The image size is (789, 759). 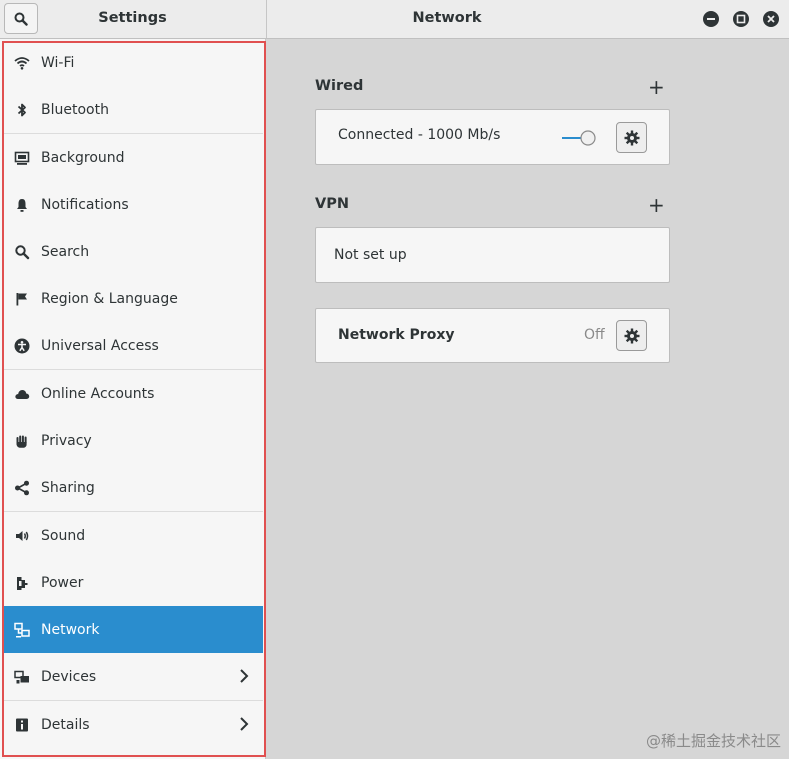 I want to click on sidebar-item-label: Region & Language, so click(x=109, y=298).